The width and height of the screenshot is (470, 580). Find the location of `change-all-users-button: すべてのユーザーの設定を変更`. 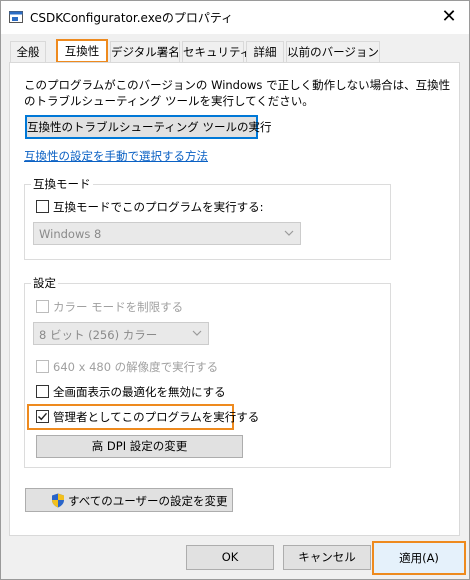

change-all-users-button: すべてのユーザーの設定を変更 is located at coordinates (129, 500).